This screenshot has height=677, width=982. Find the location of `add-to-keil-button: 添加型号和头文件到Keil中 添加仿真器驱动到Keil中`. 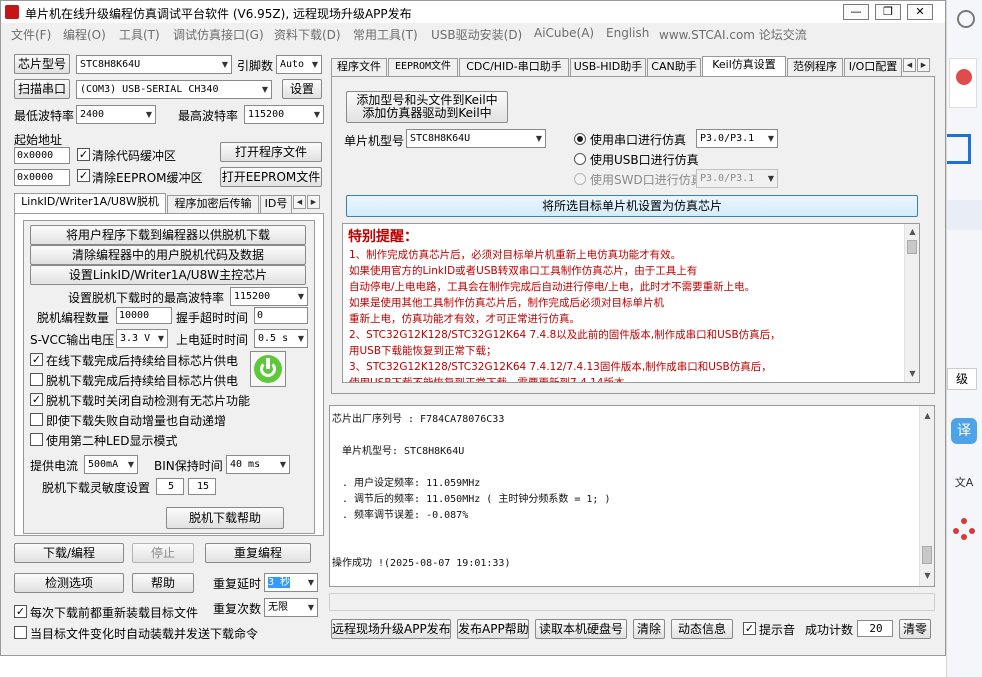

add-to-keil-button: 添加型号和头文件到Keil中 添加仿真器驱动到Keil中 is located at coordinates (427, 107).